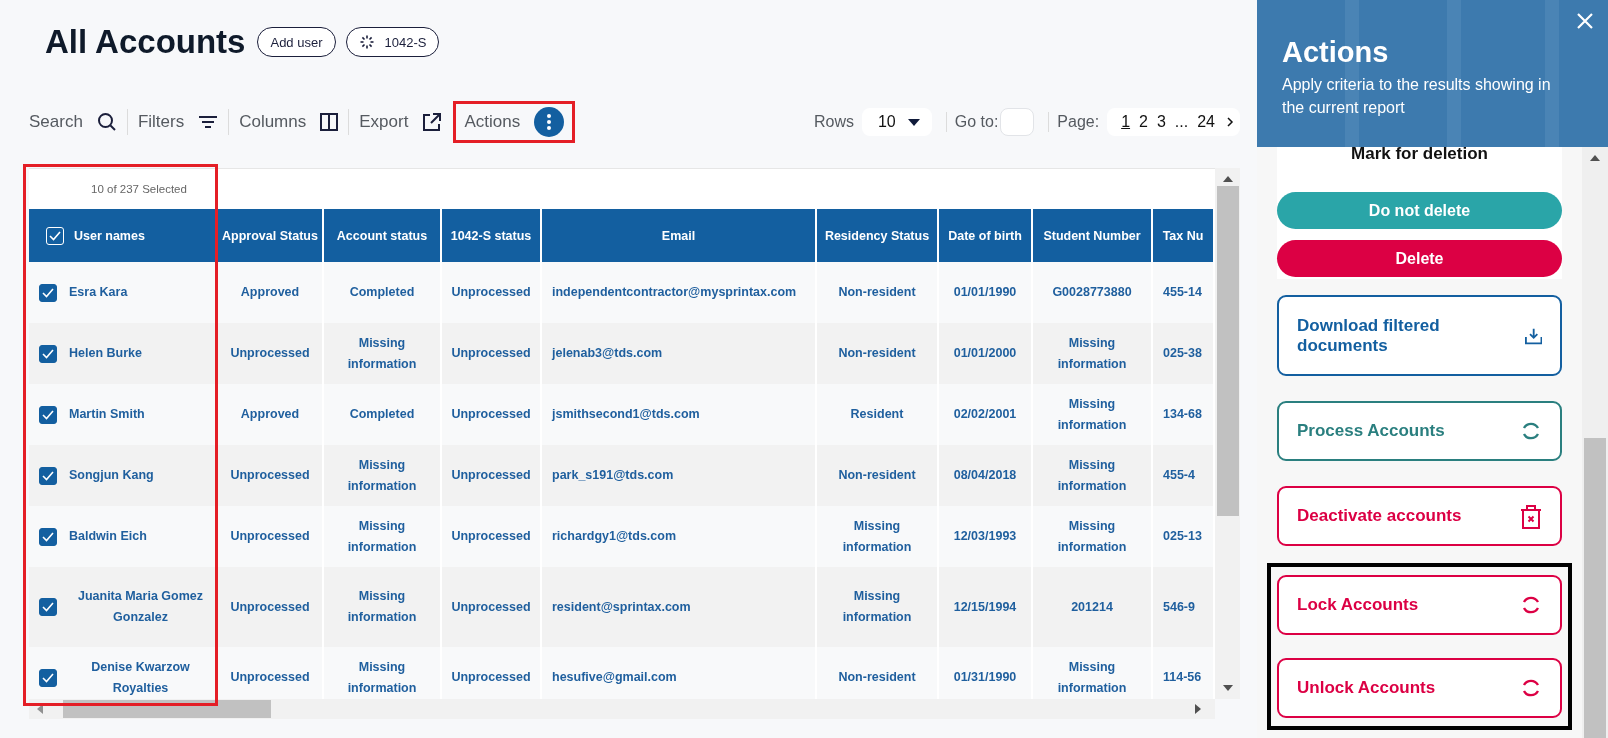  What do you see at coordinates (514, 122) in the screenshot?
I see `actions-button: Actions` at bounding box center [514, 122].